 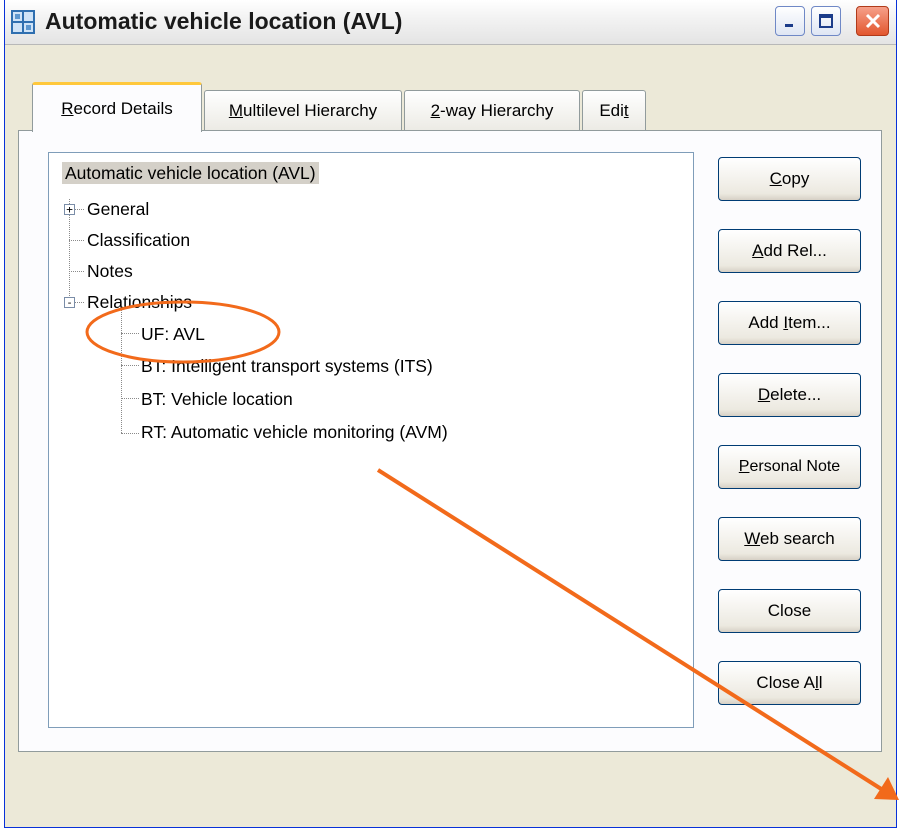 What do you see at coordinates (217, 399) in the screenshot?
I see `relationship-item: BT: Vehicle location` at bounding box center [217, 399].